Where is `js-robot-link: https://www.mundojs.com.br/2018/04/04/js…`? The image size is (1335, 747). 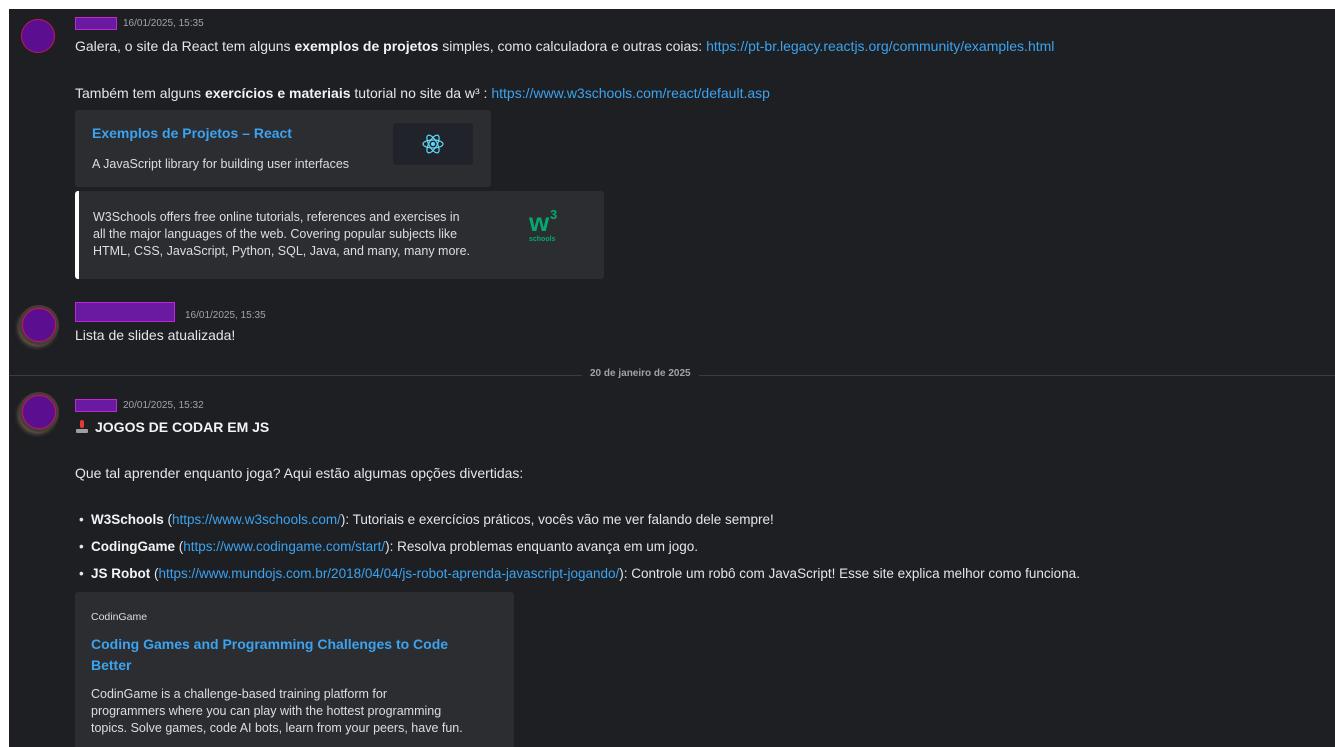
js-robot-link: https://www.mundojs.com.br/2018/04/04/js… is located at coordinates (389, 573).